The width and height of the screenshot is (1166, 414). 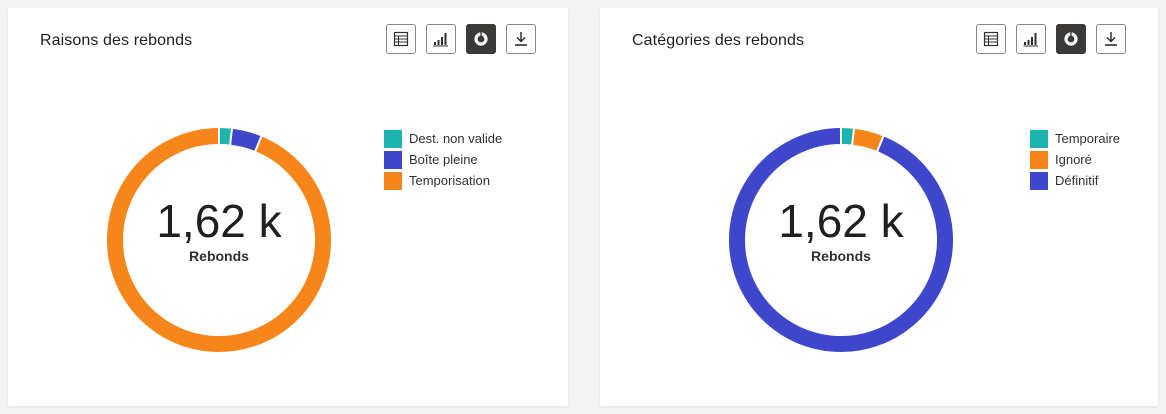 I want to click on legend-item-ignore: Ignoré, so click(x=1075, y=159).